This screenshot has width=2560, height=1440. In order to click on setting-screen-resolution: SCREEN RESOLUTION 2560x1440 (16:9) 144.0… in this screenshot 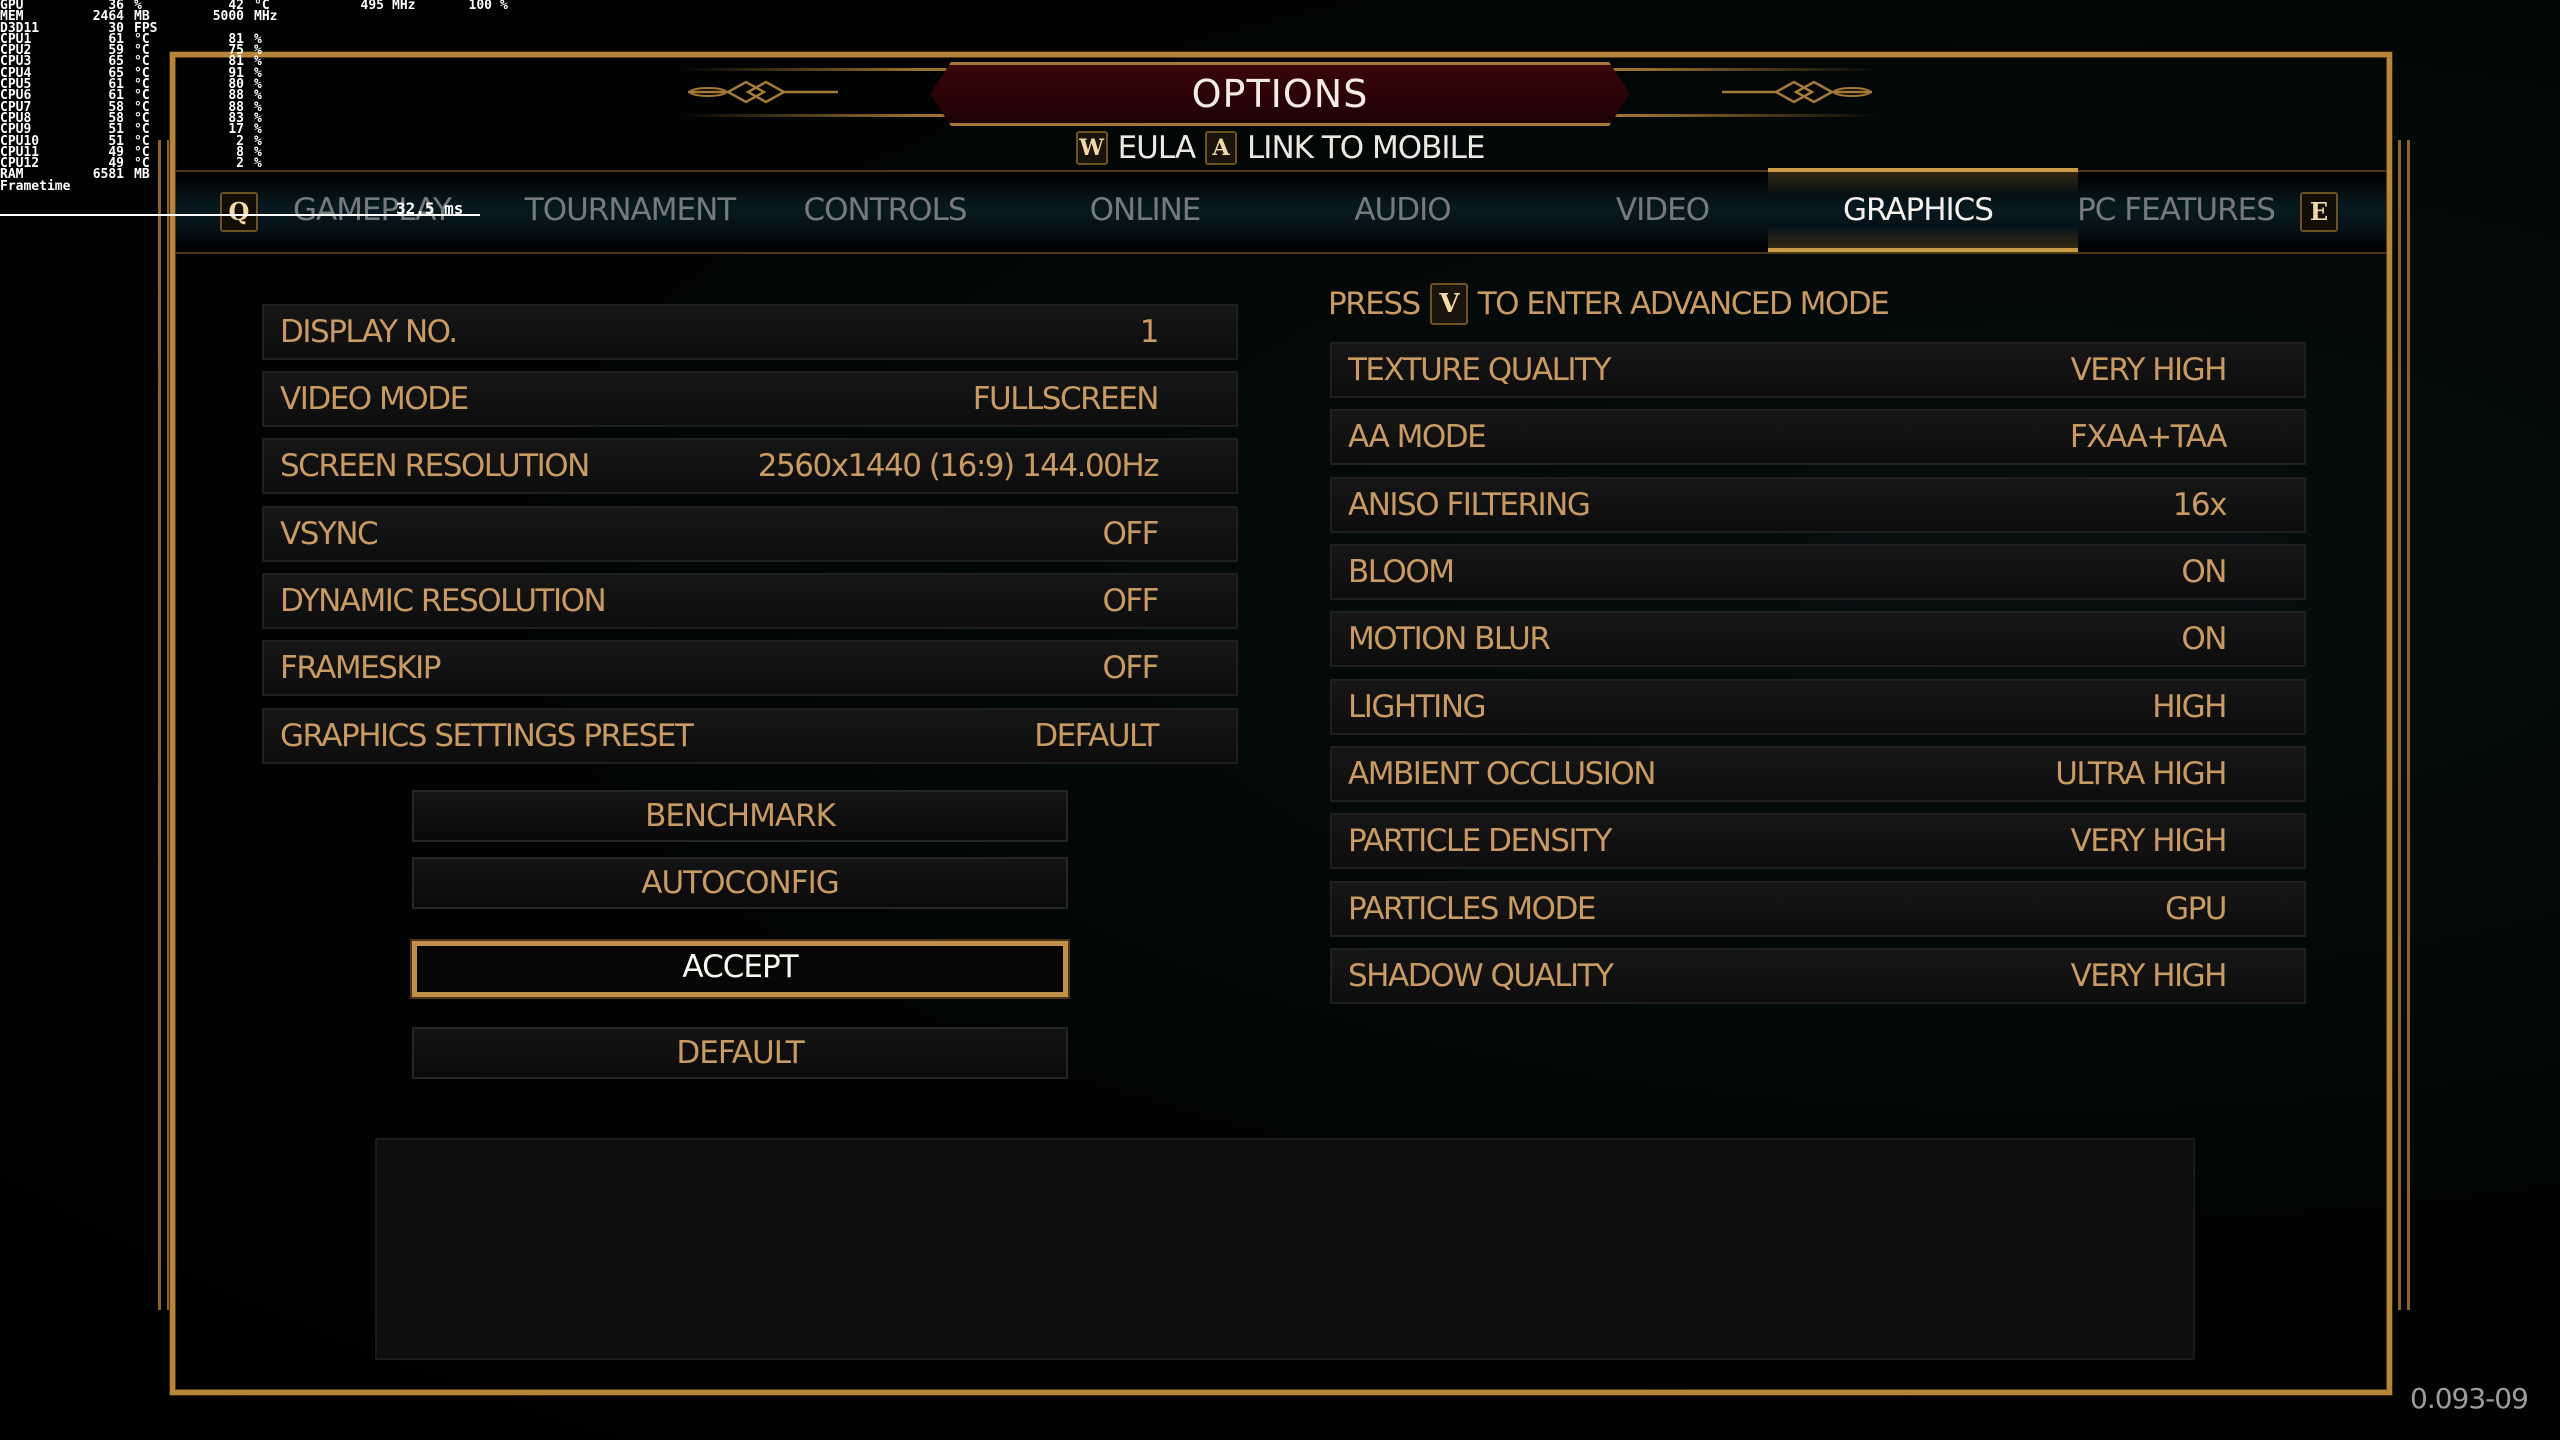, I will do `click(750, 466)`.